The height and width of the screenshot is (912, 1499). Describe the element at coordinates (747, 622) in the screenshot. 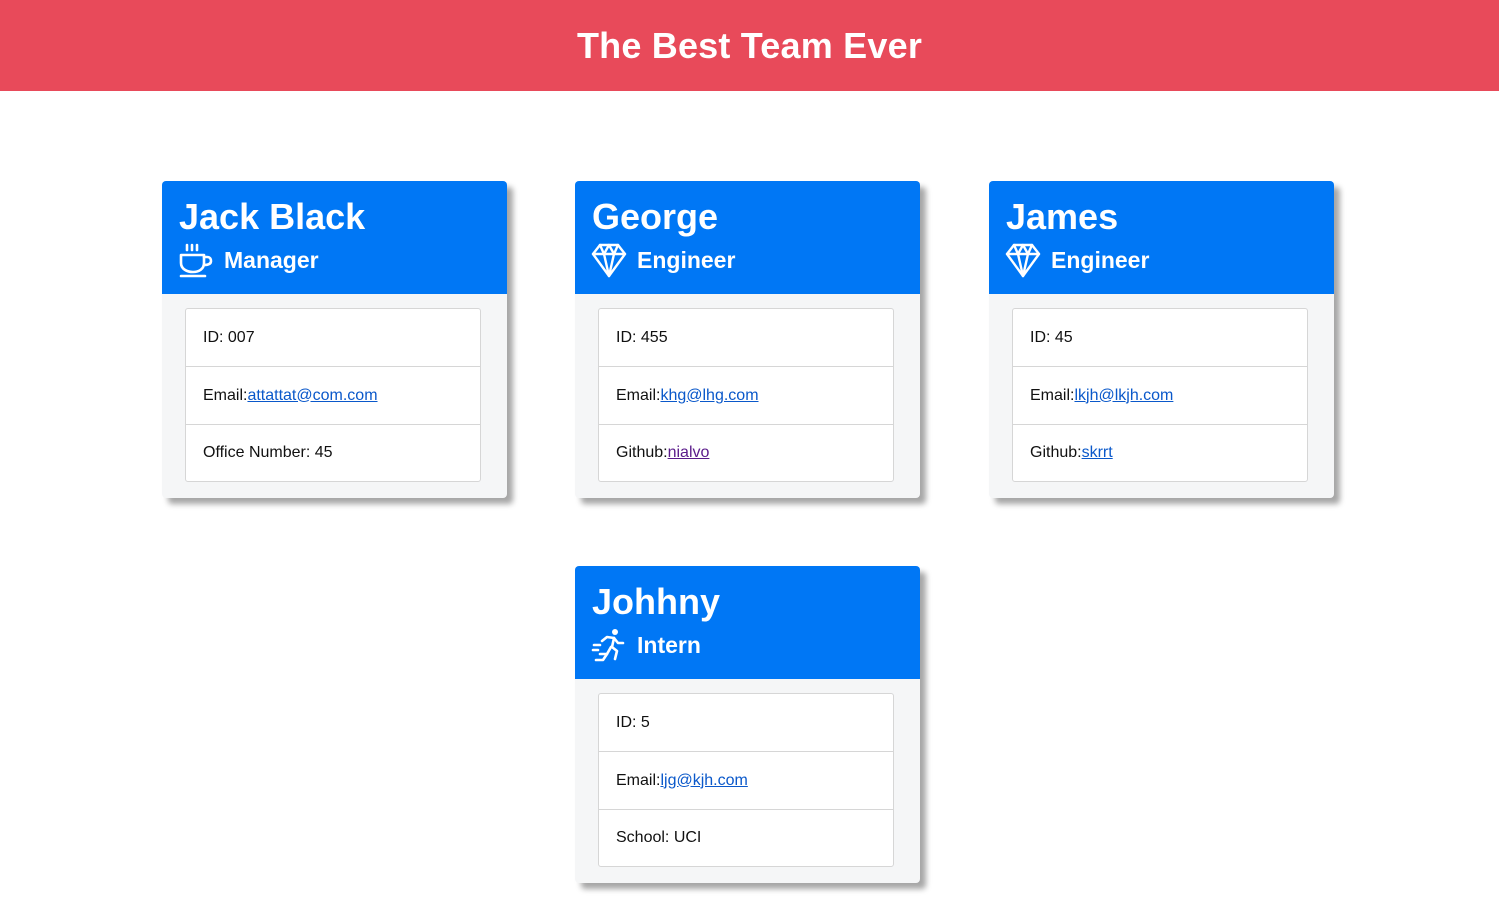

I see `card-header: Johhny Intern` at that location.